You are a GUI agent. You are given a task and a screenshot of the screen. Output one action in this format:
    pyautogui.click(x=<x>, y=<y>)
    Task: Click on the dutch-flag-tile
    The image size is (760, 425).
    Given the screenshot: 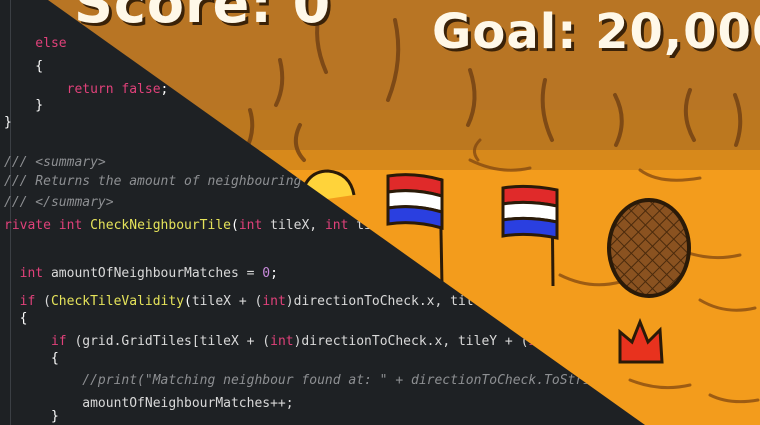 What is the action you would take?
    pyautogui.click(x=530, y=235)
    